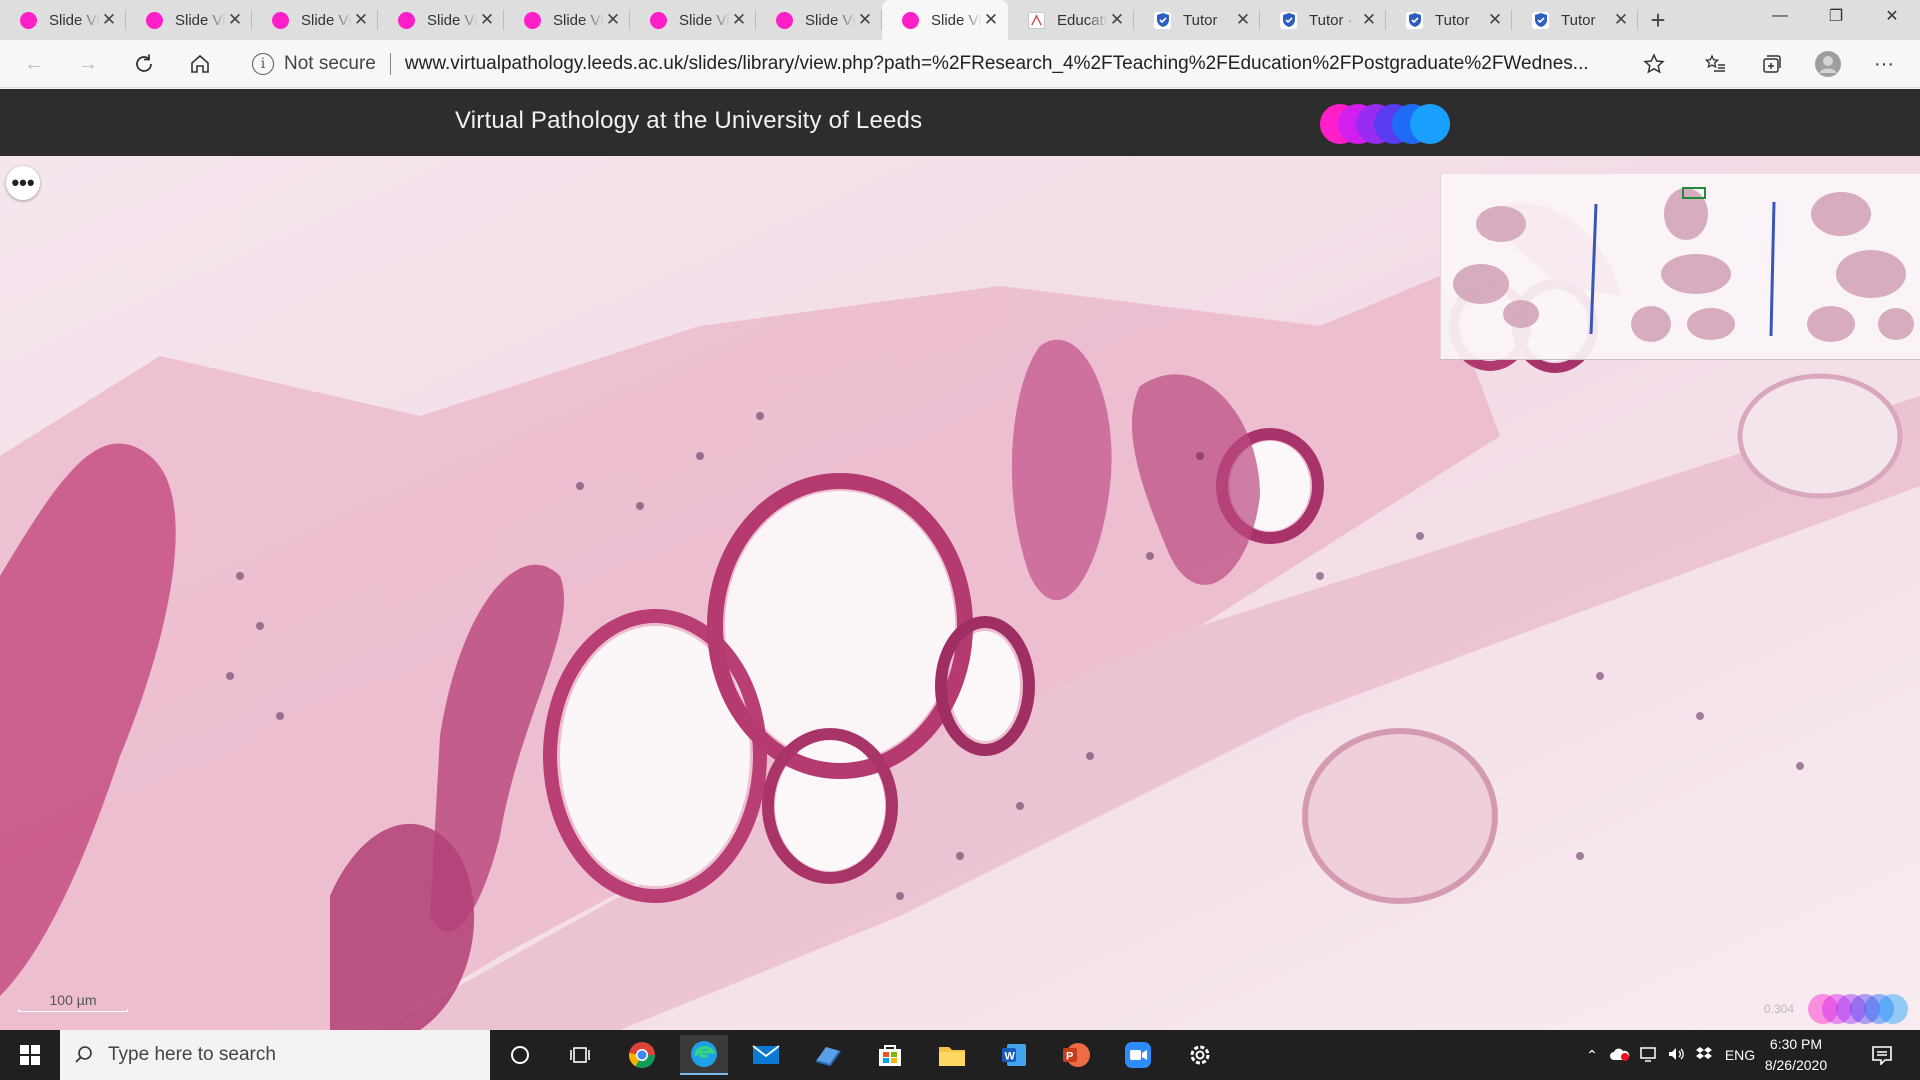 Image resolution: width=1920 pixels, height=1080 pixels. What do you see at coordinates (704, 1055) in the screenshot?
I see `taskbar-edge` at bounding box center [704, 1055].